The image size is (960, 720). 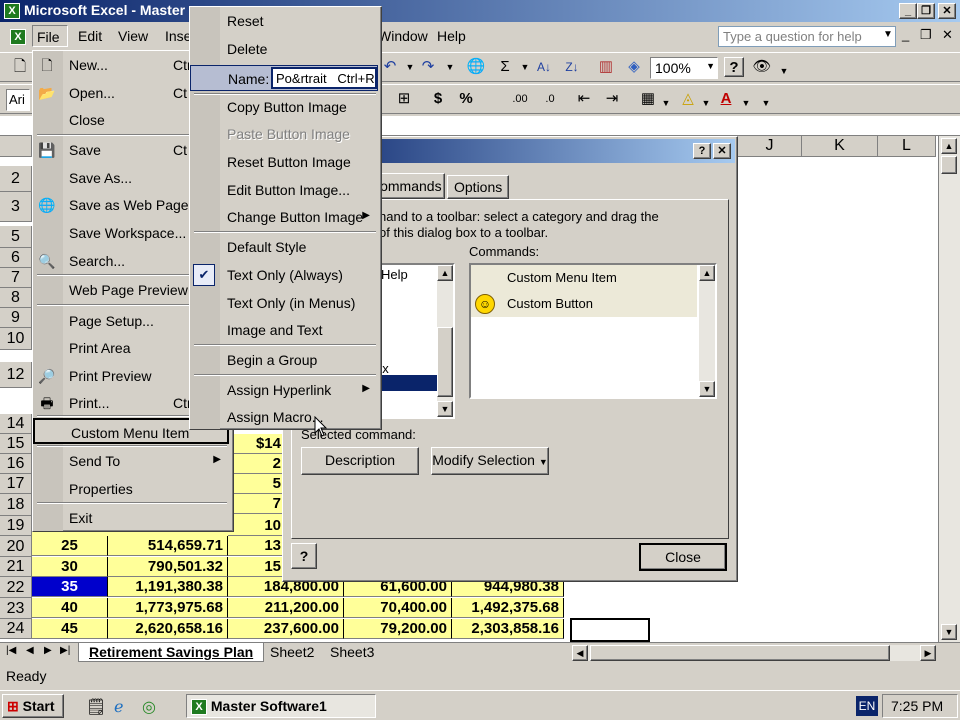 What do you see at coordinates (390, 67) in the screenshot?
I see `undo-icon: ↶` at bounding box center [390, 67].